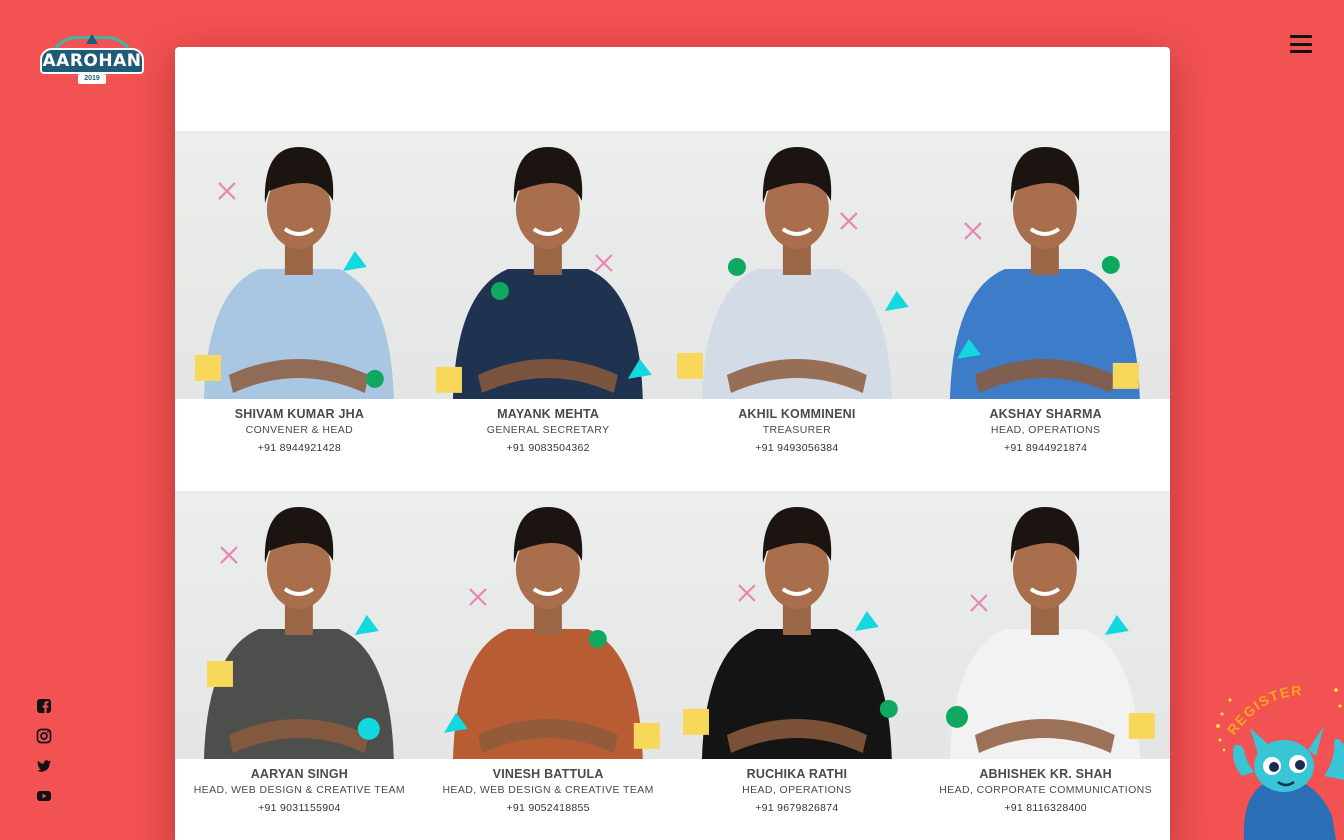  Describe the element at coordinates (548, 808) in the screenshot. I see `member-phone: +91 9052418855` at that location.